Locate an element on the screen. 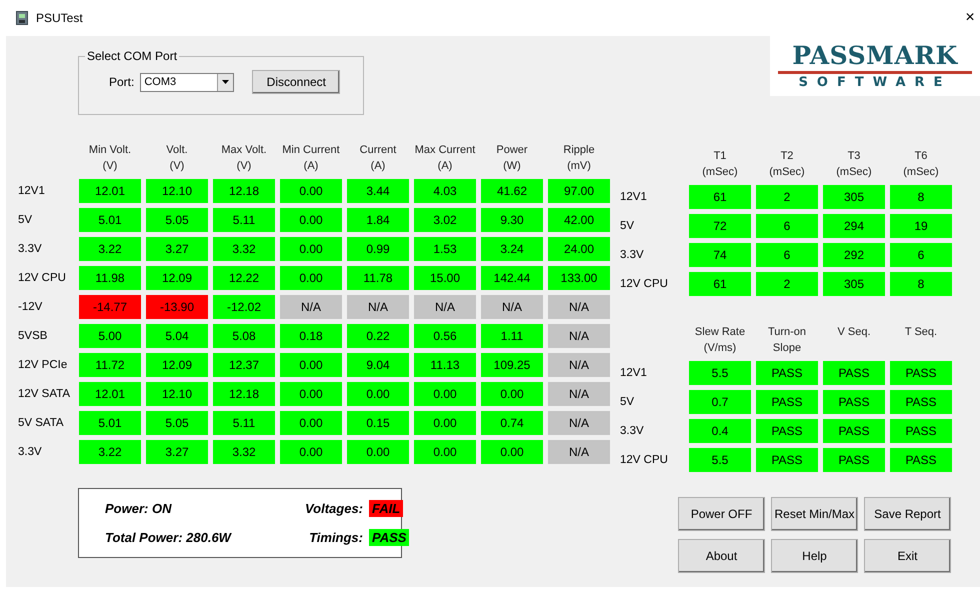 This screenshot has width=980, height=590. reading-cell: 1.53 is located at coordinates (445, 249).